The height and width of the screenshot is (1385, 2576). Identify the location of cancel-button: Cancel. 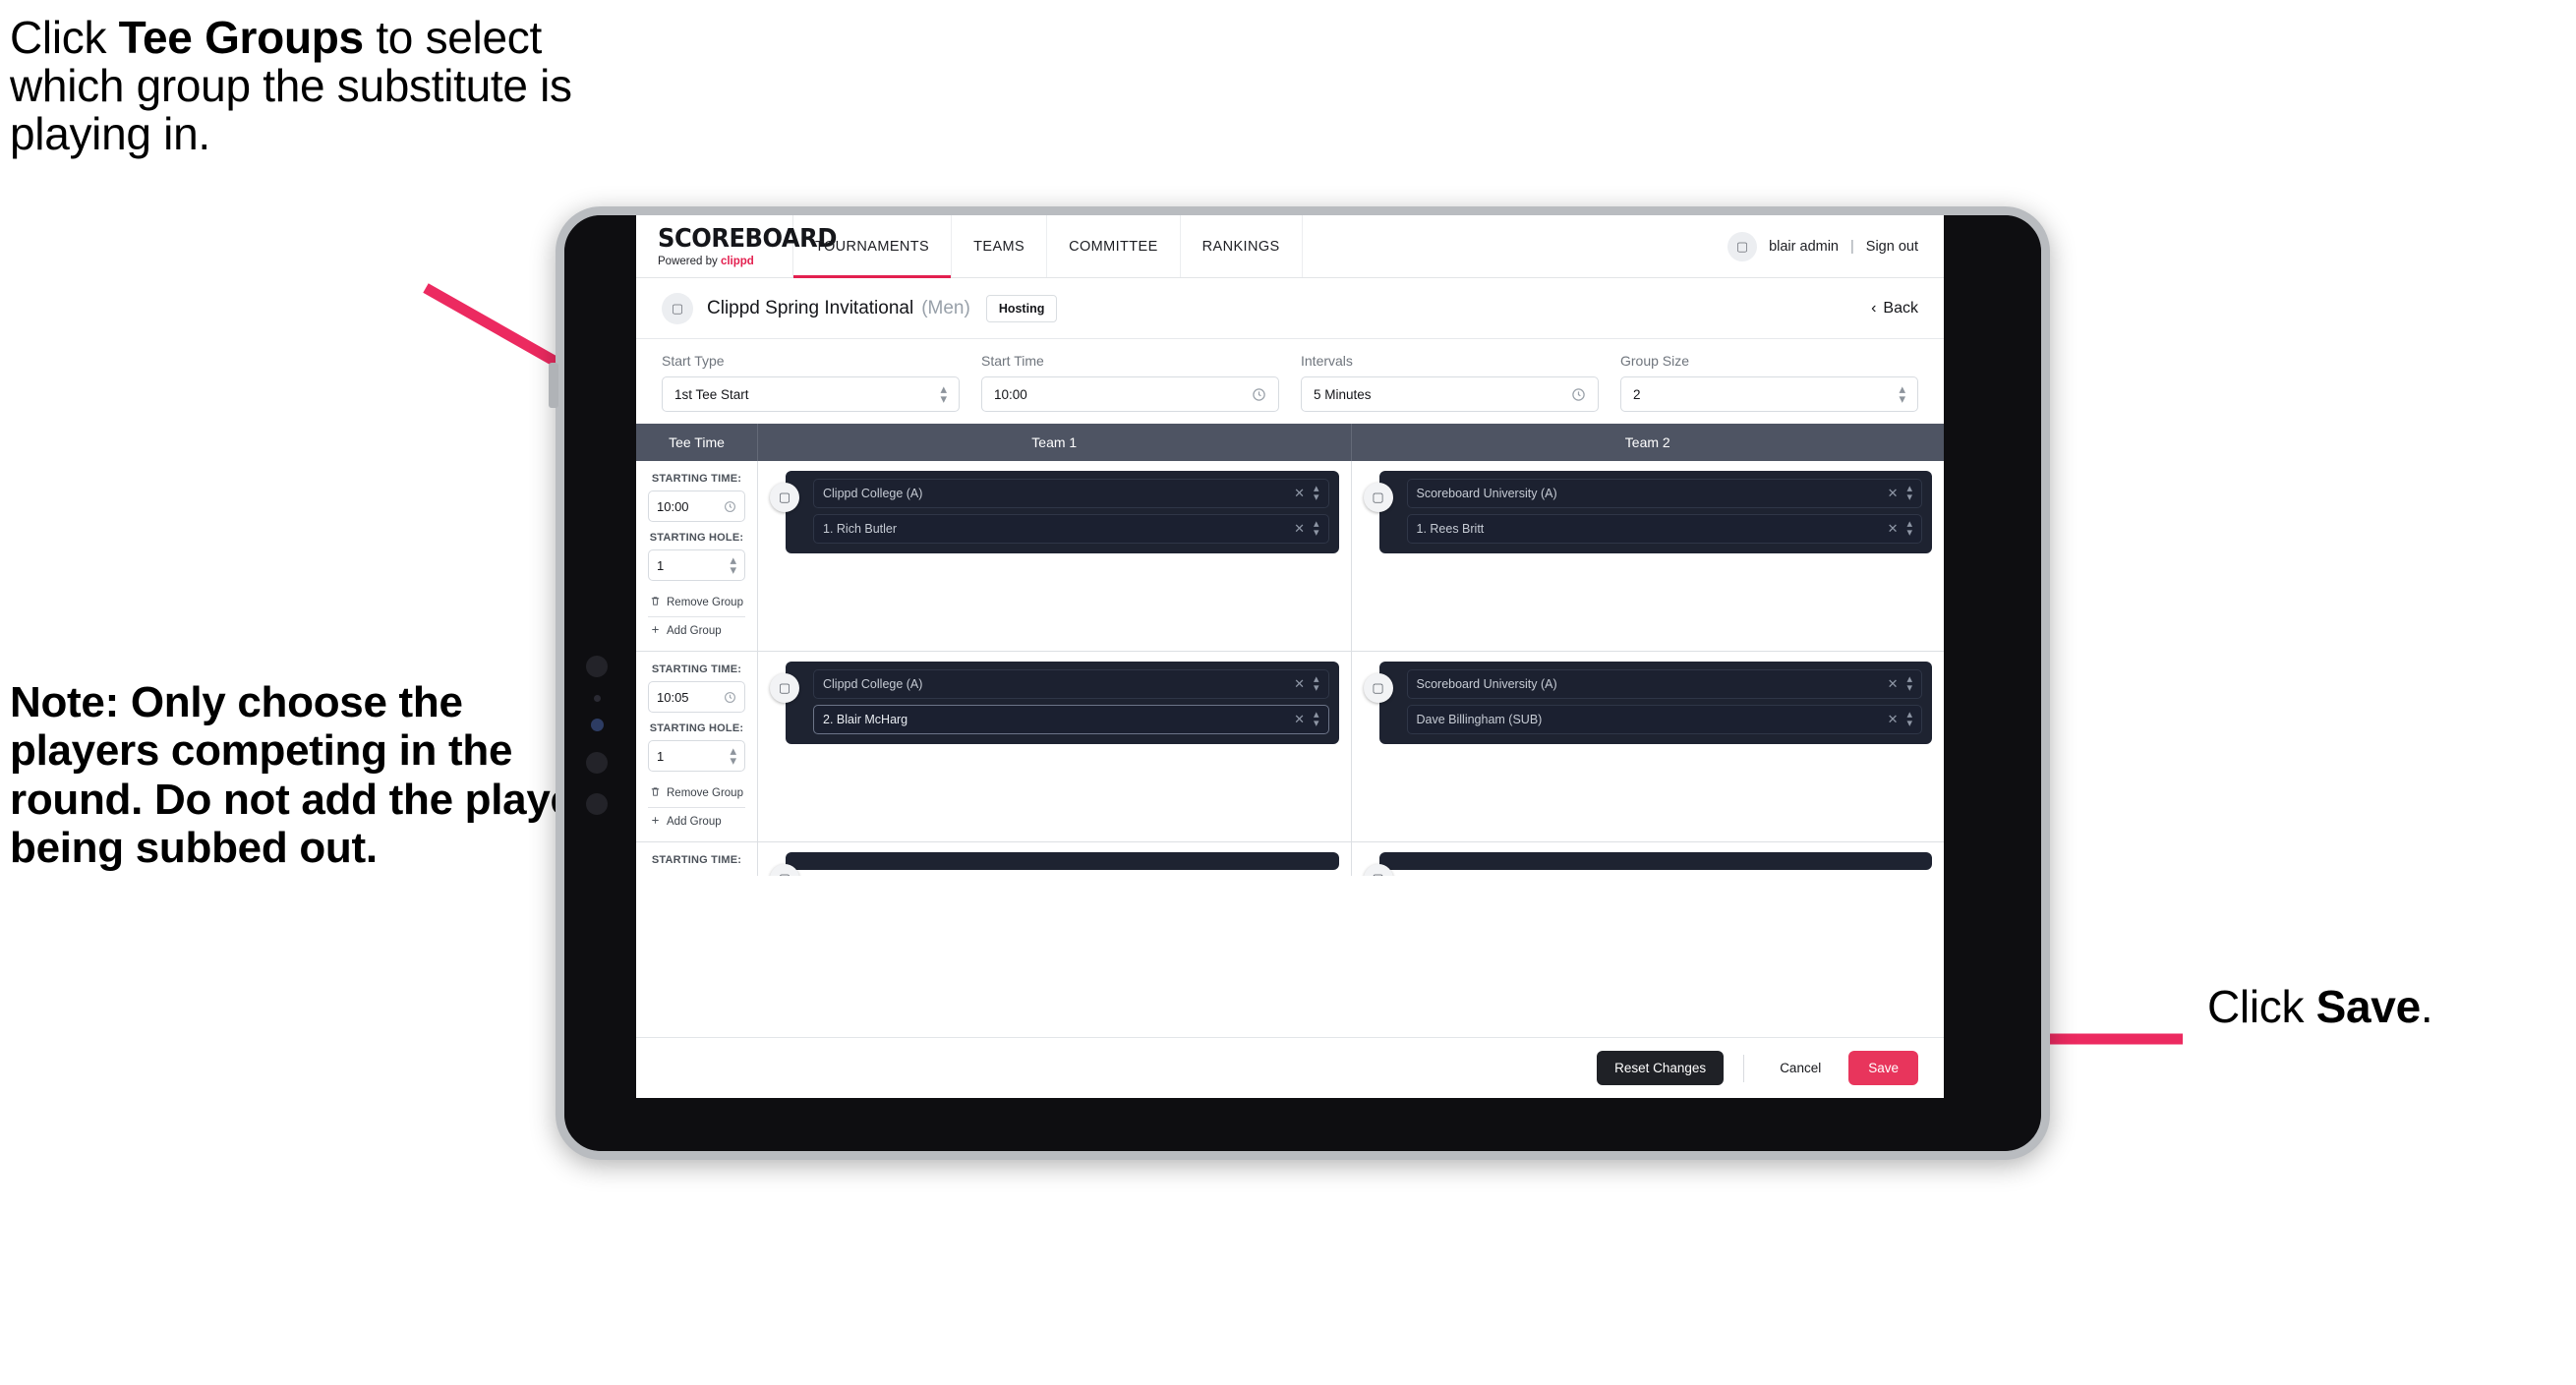
(1800, 1068).